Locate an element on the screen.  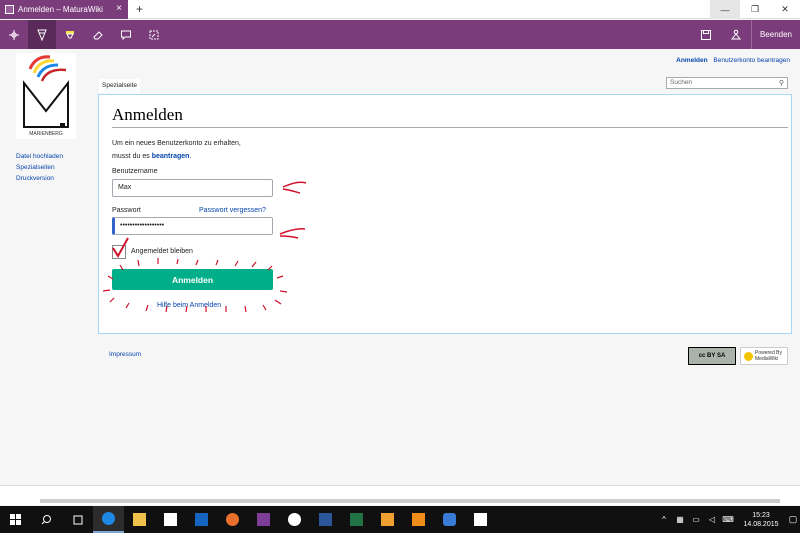
quit-button: Beenden is located at coordinates (775, 34).